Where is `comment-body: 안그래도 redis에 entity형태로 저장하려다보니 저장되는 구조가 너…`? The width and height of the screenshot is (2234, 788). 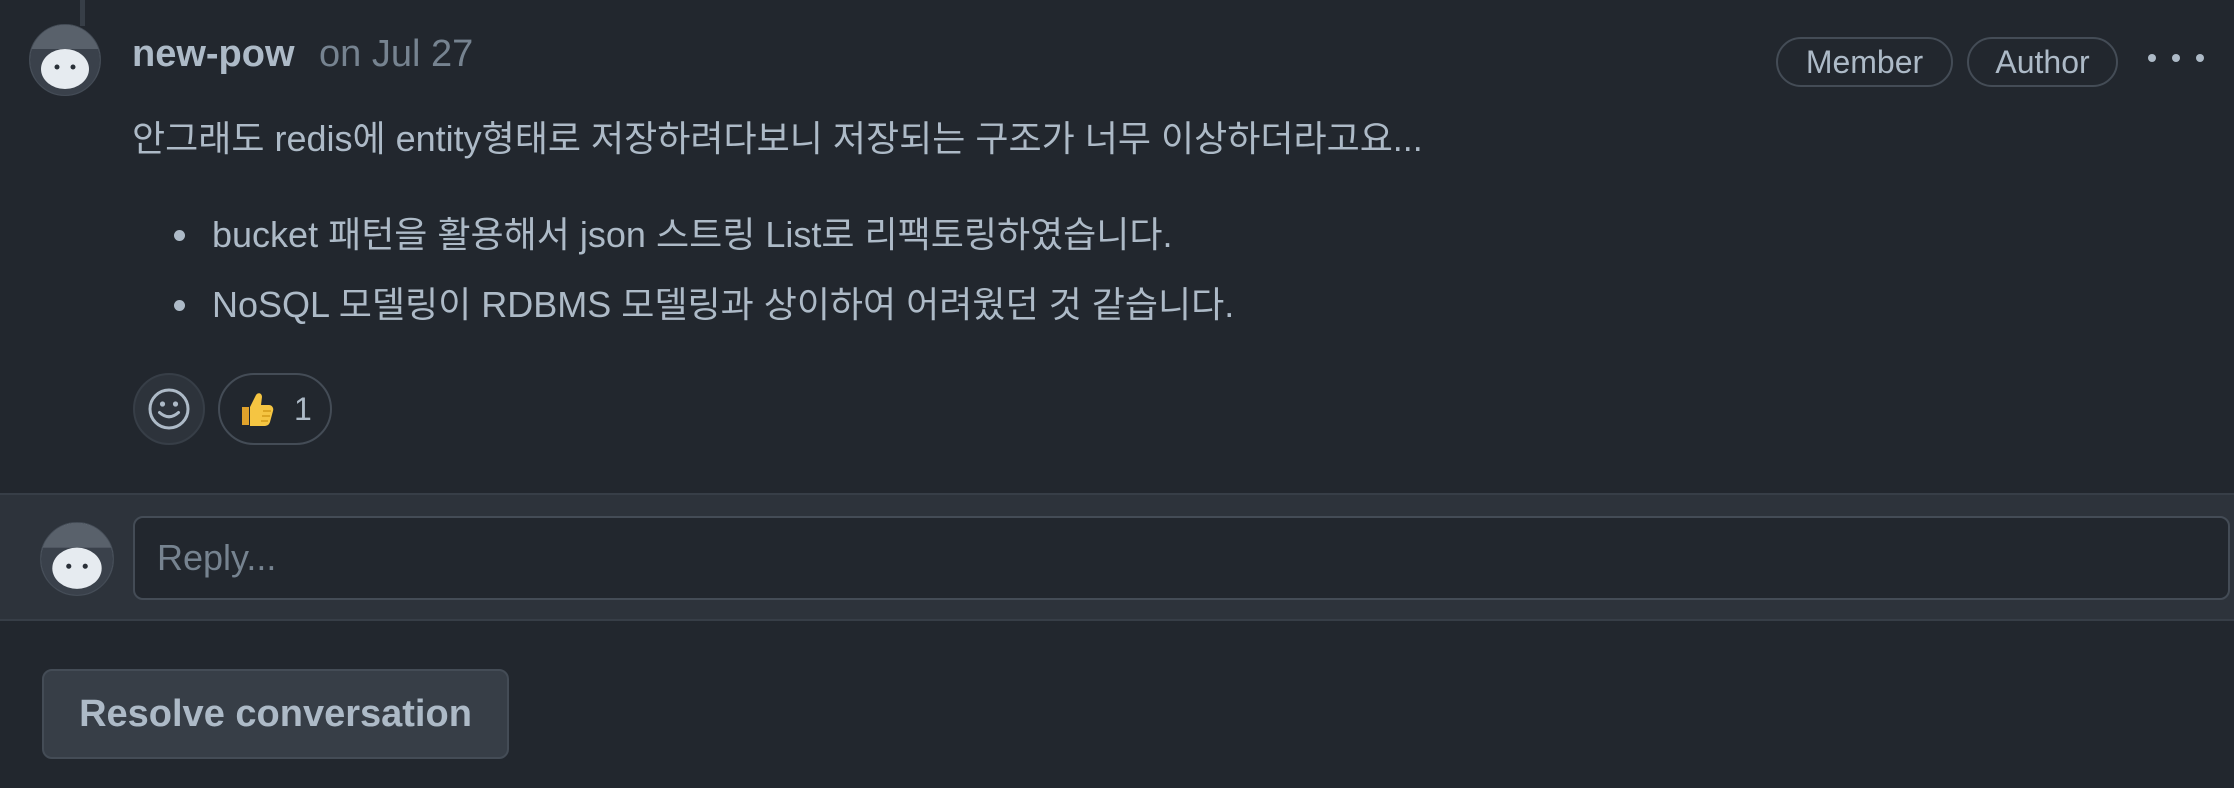
comment-body: 안그래도 redis에 entity형태로 저장하려다보니 저장되는 구조가 너… is located at coordinates (777, 138).